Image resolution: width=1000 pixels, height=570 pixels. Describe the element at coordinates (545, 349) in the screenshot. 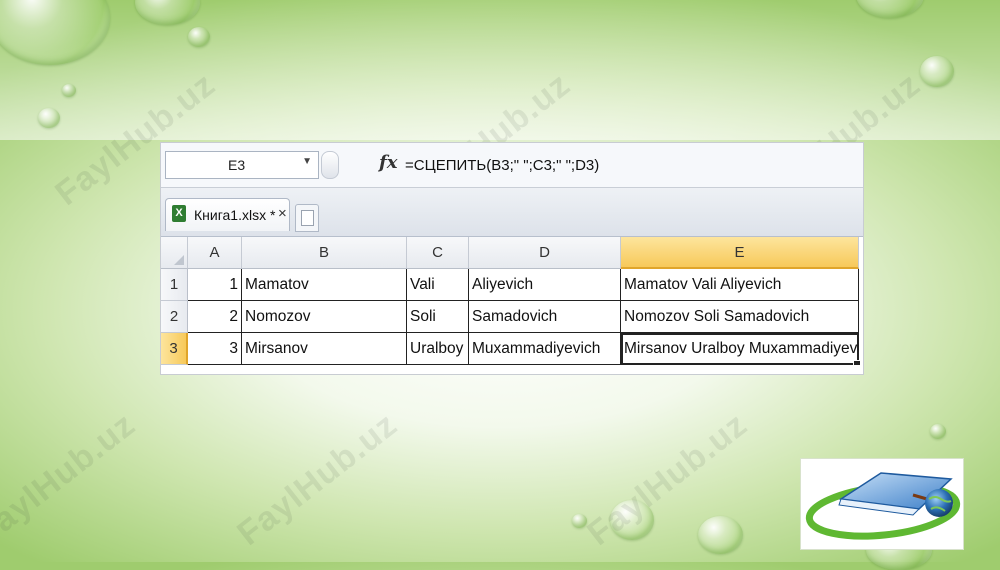

I see `cell-d3: Muxammadiyevich` at that location.